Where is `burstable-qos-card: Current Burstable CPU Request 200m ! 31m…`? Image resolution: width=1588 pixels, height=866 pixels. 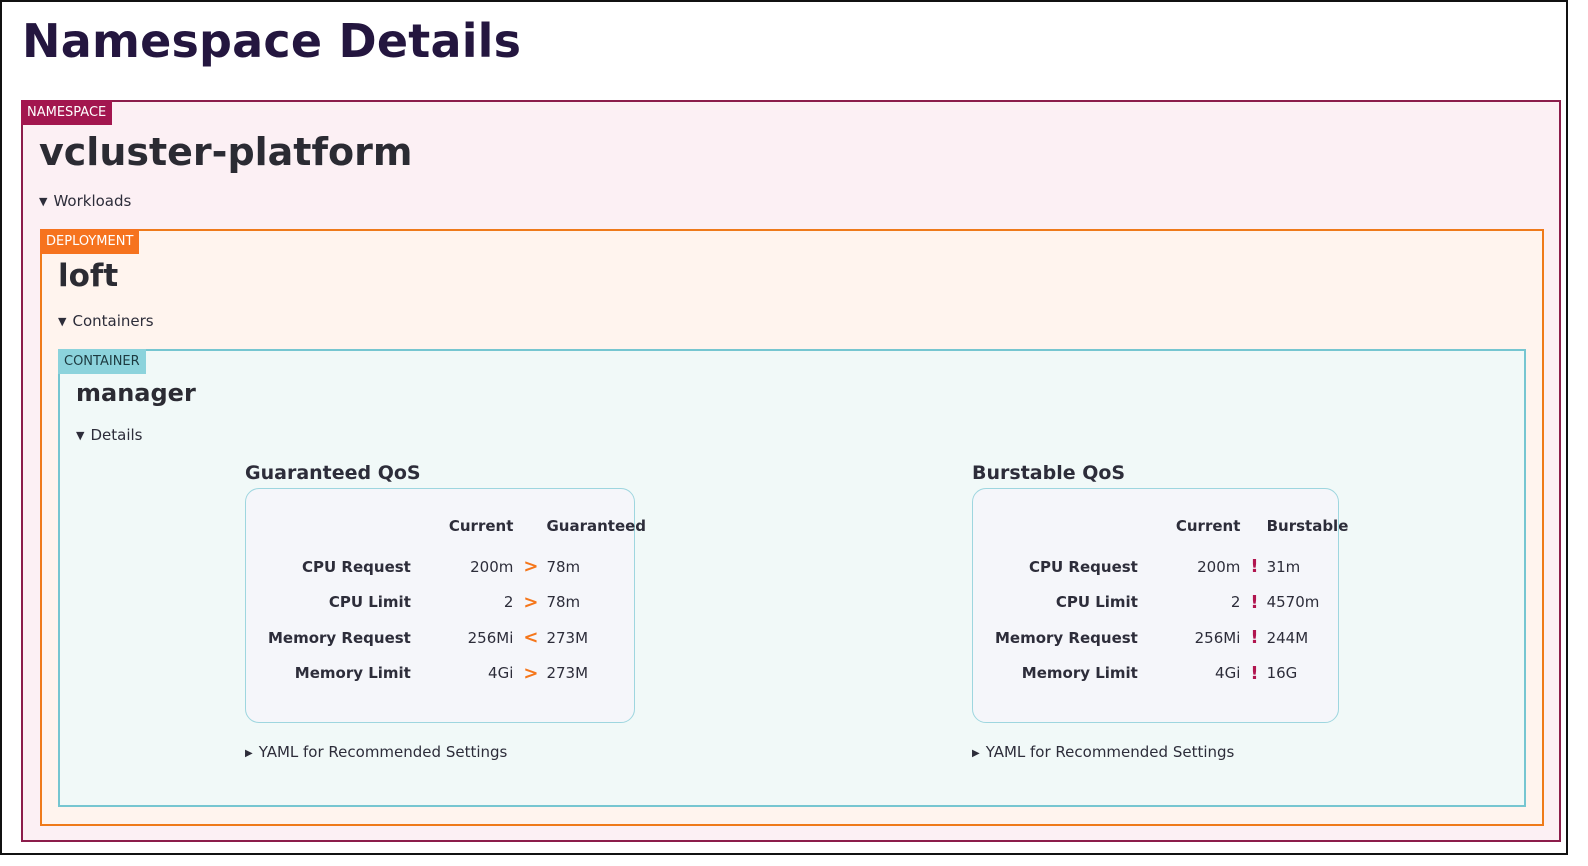
burstable-qos-card: Current Burstable CPU Request 200m ! 31m… is located at coordinates (1160, 605).